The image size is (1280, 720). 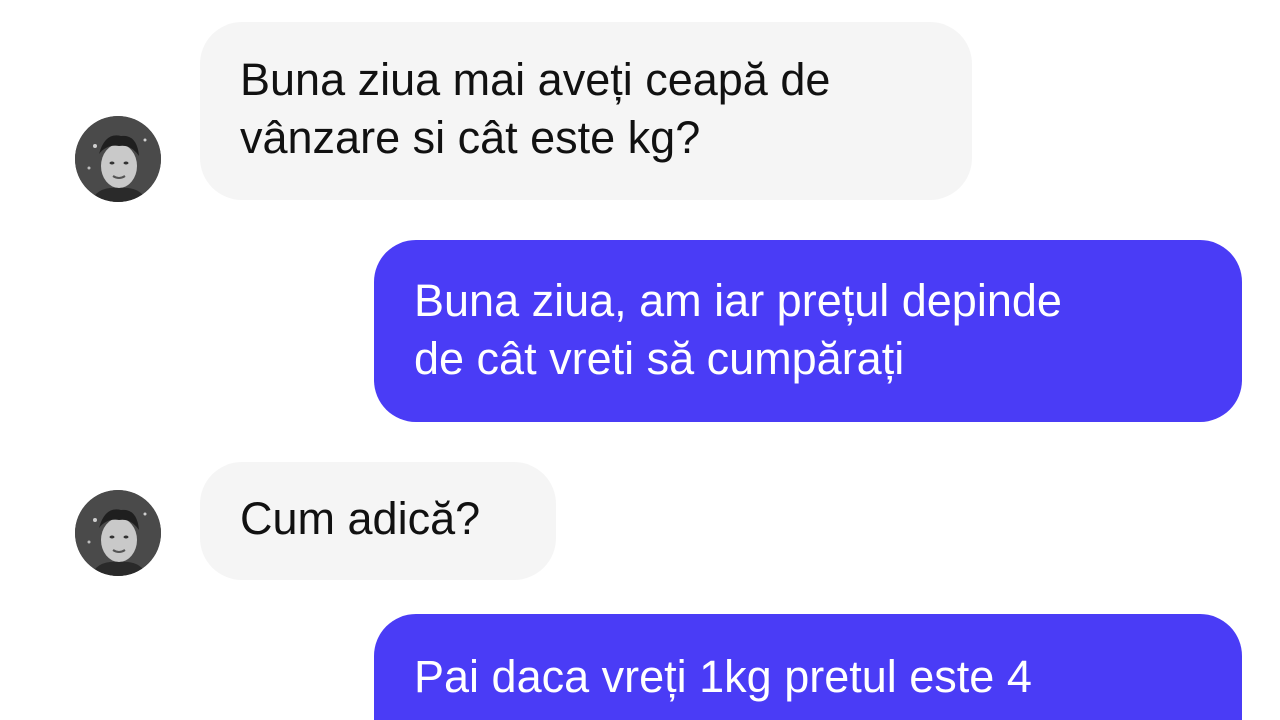 I want to click on message-text-line: Cum adică?, so click(x=360, y=518).